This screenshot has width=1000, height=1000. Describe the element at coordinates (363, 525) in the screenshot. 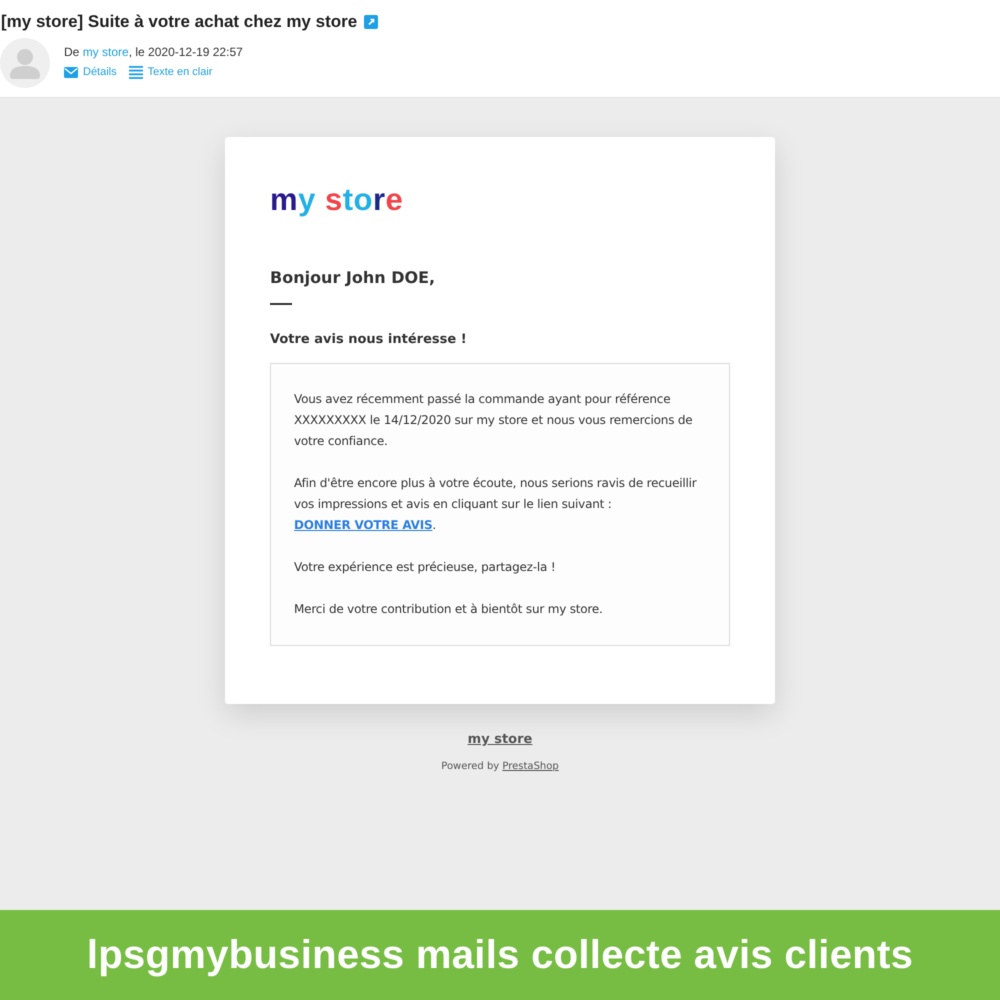

I see `review-link: DONNER VOTRE AVIS` at that location.